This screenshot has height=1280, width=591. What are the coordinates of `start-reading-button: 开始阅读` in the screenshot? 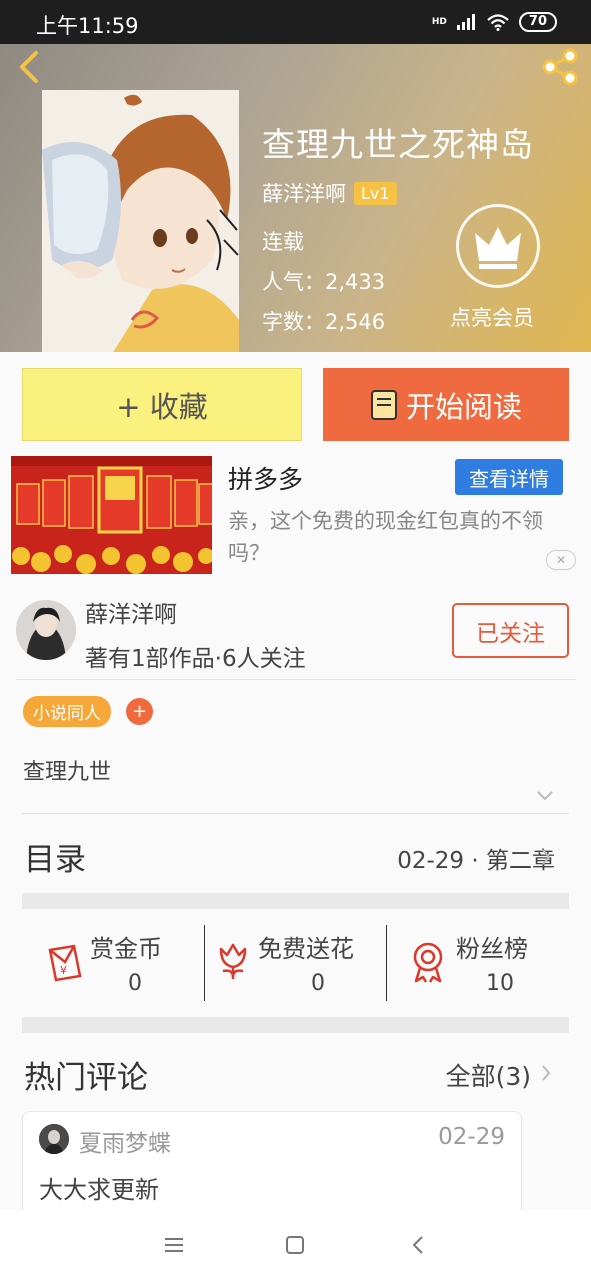 It's located at (446, 404).